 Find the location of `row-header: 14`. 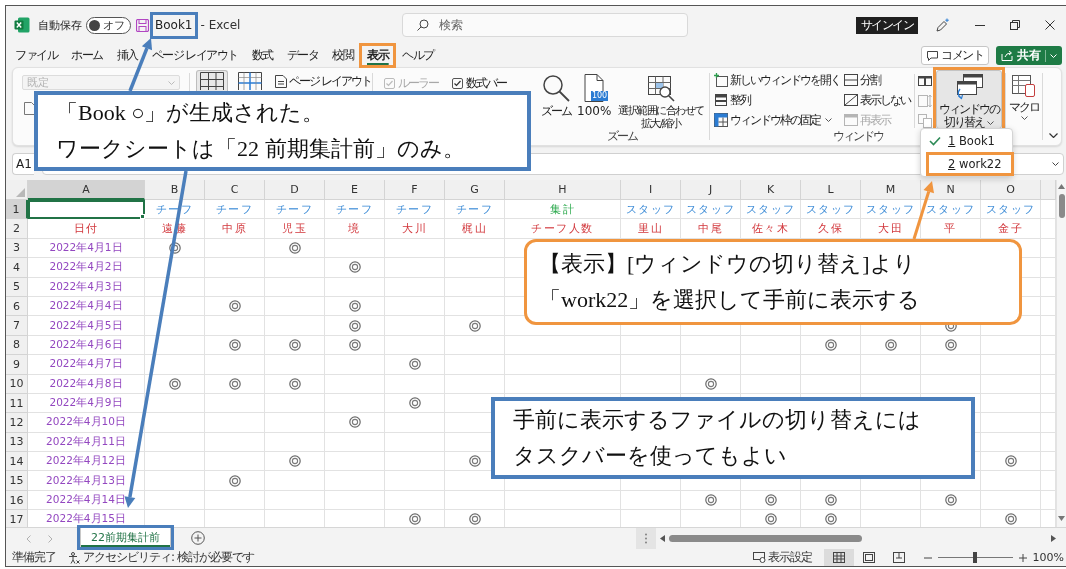

row-header: 14 is located at coordinates (17, 462).